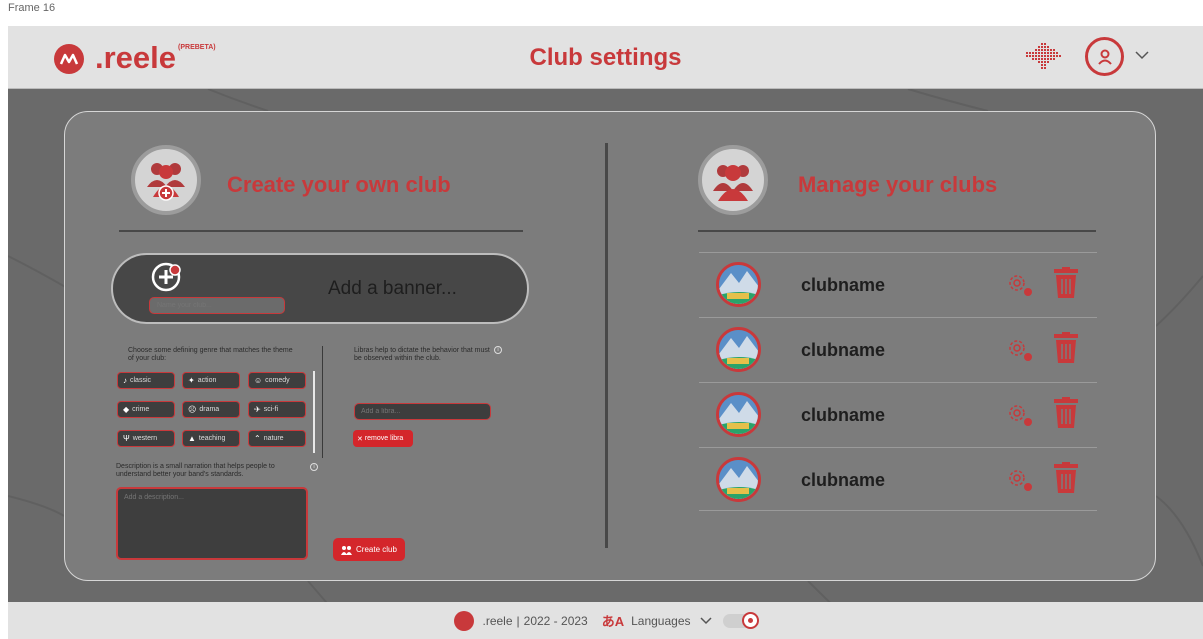  Describe the element at coordinates (192, 438) in the screenshot. I see `graduation-cap-icon: ▲` at that location.